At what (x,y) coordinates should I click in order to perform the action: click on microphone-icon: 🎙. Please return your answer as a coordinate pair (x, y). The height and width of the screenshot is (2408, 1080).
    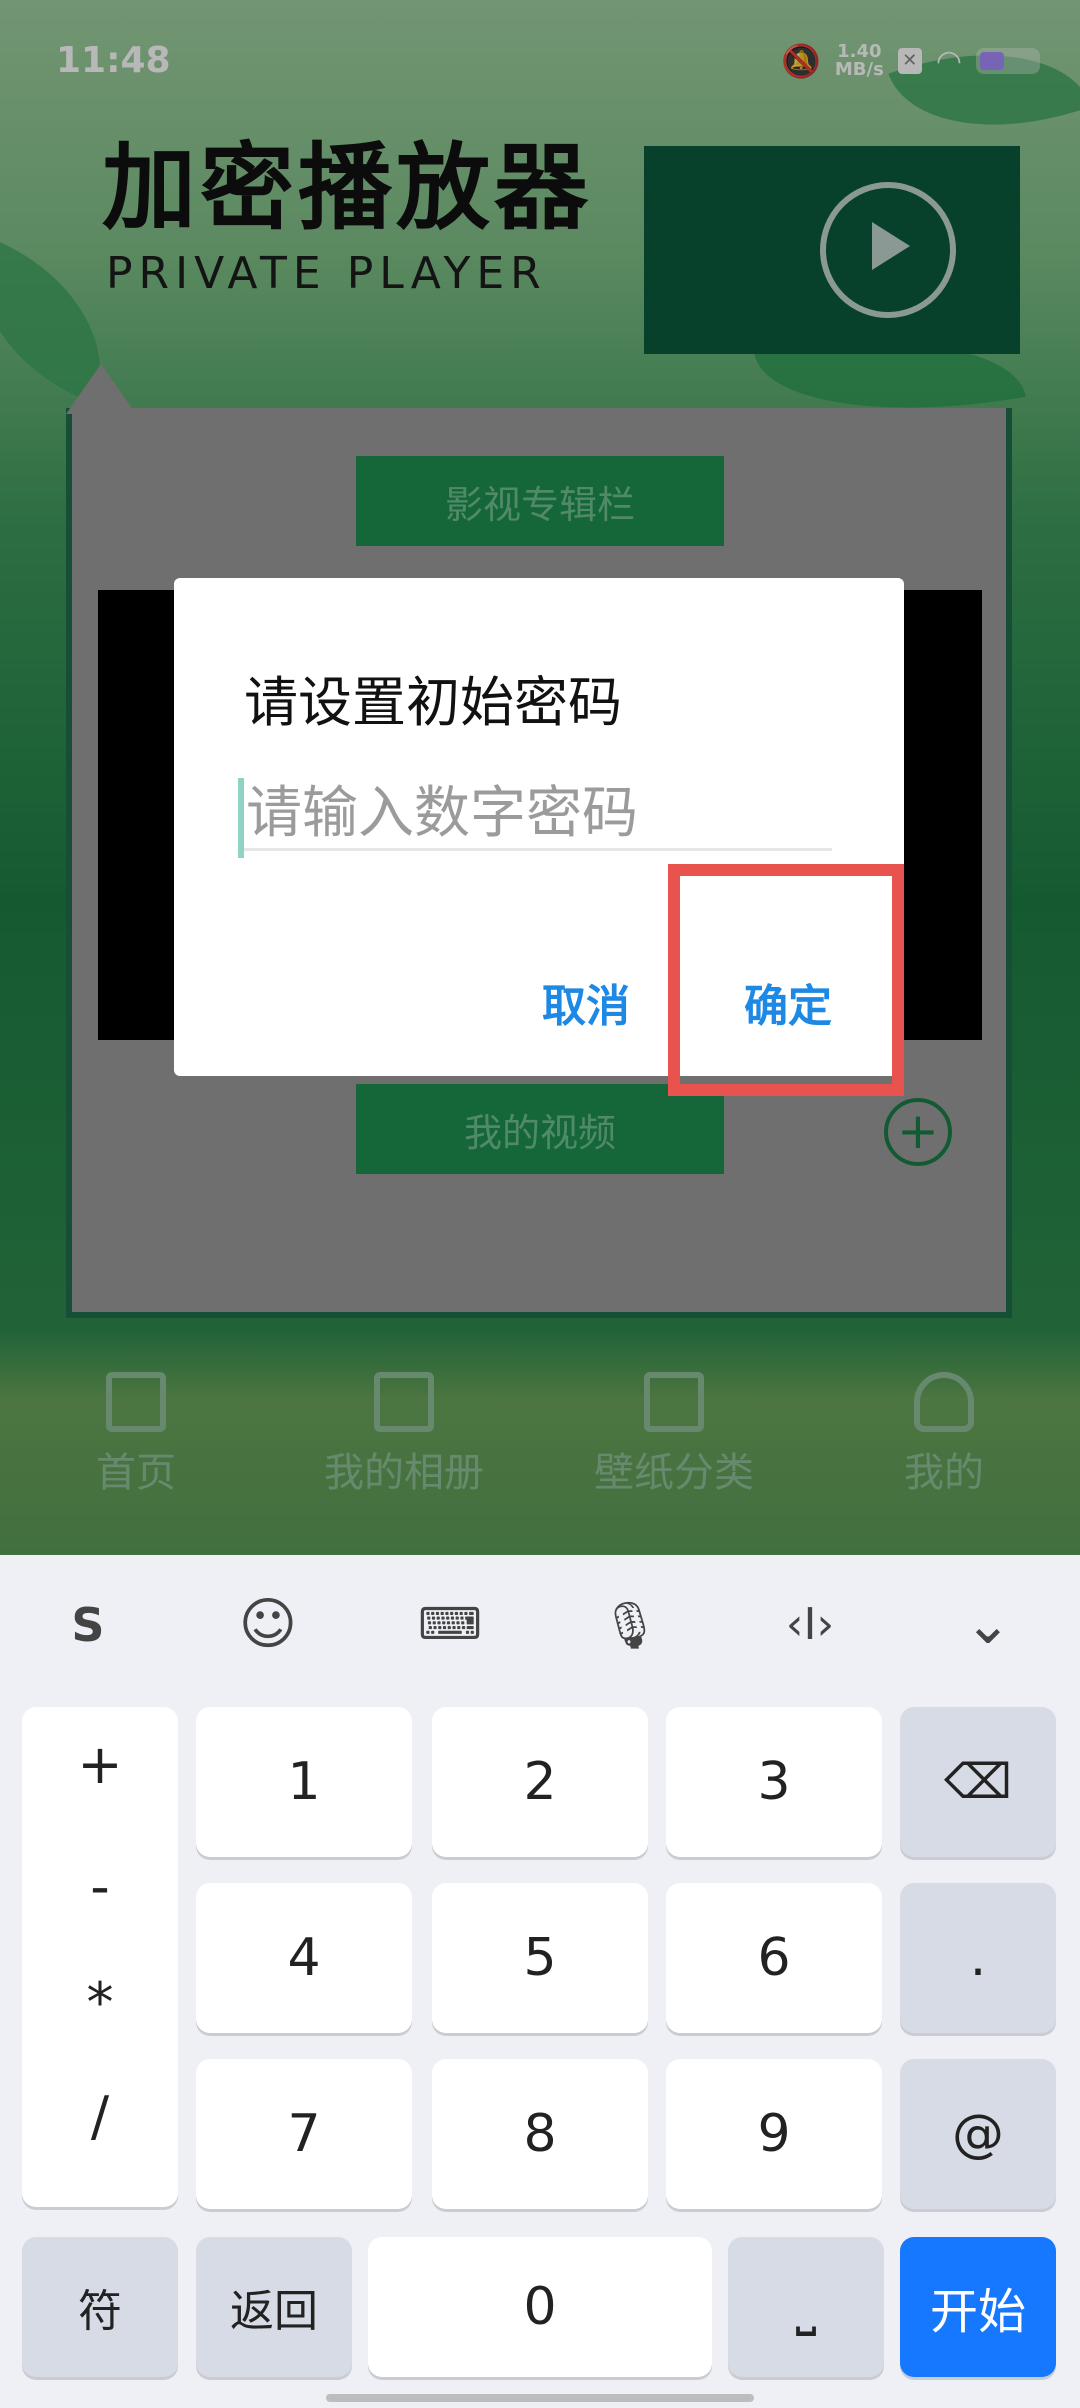
    Looking at the image, I should click on (630, 1625).